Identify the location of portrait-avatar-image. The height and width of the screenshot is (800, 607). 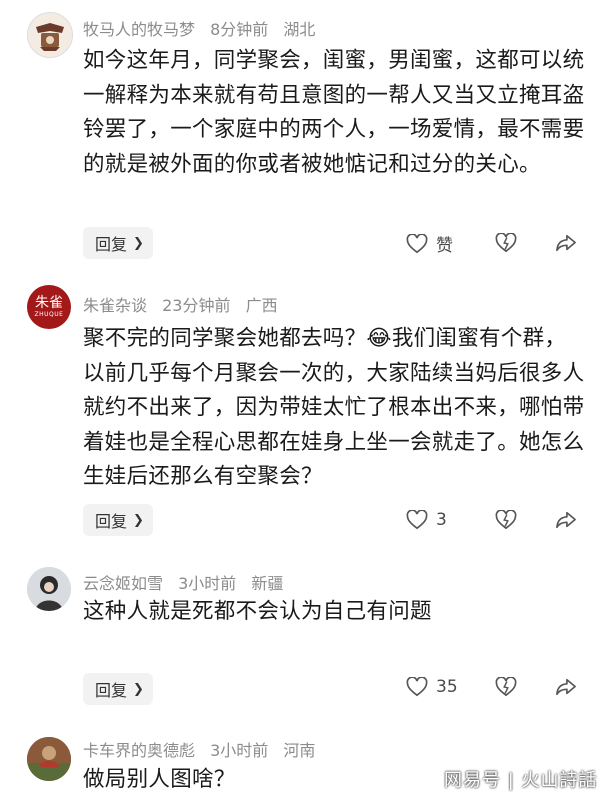
(49, 589).